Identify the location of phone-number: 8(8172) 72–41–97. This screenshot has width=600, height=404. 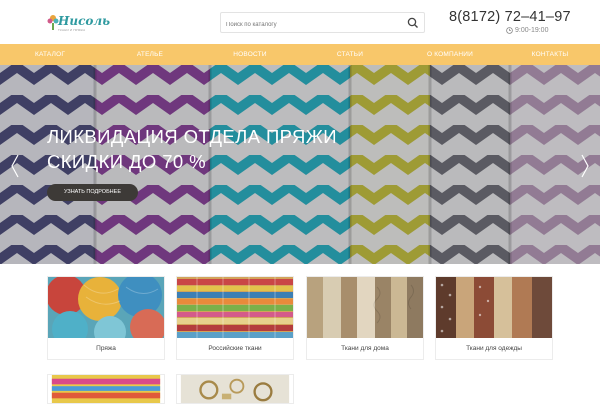
(510, 17).